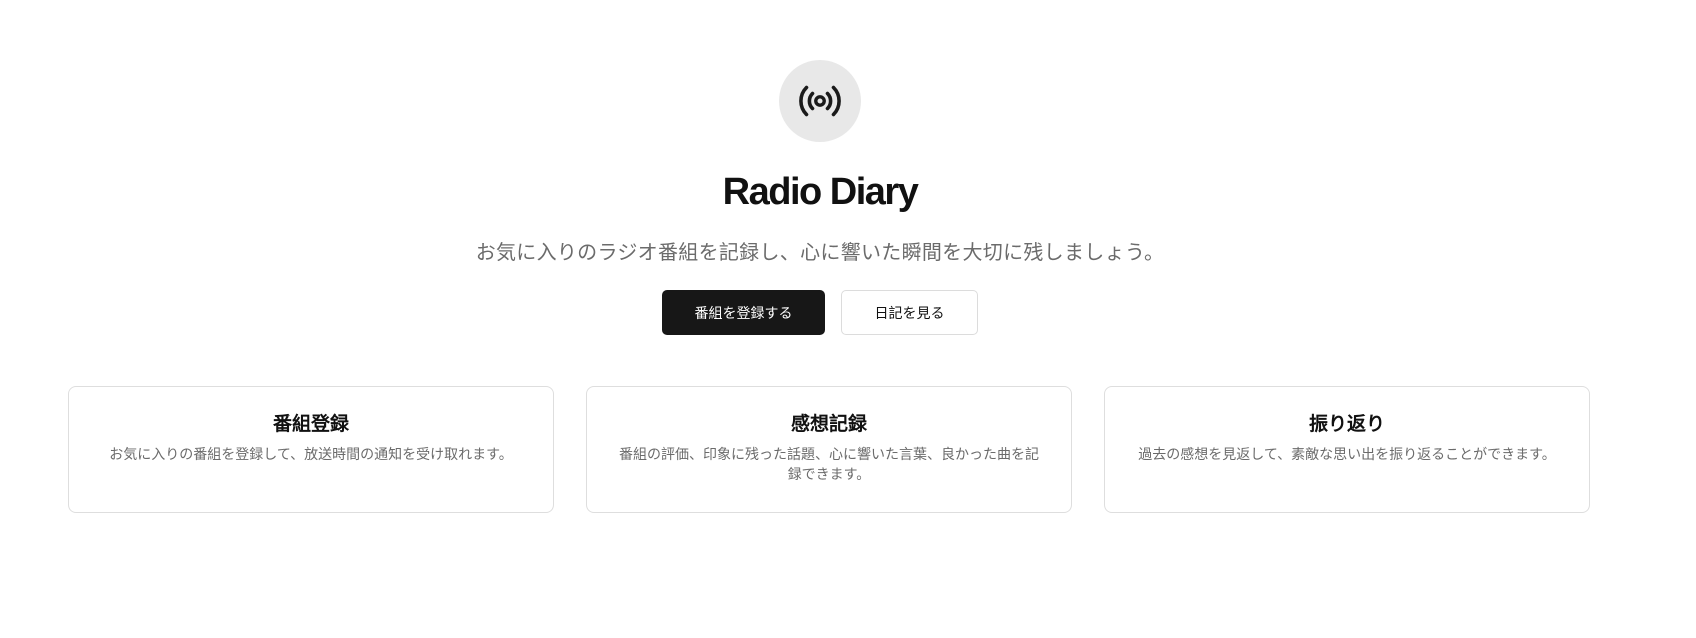  What do you see at coordinates (743, 312) in the screenshot?
I see `register-program-button: 番組を登録する` at bounding box center [743, 312].